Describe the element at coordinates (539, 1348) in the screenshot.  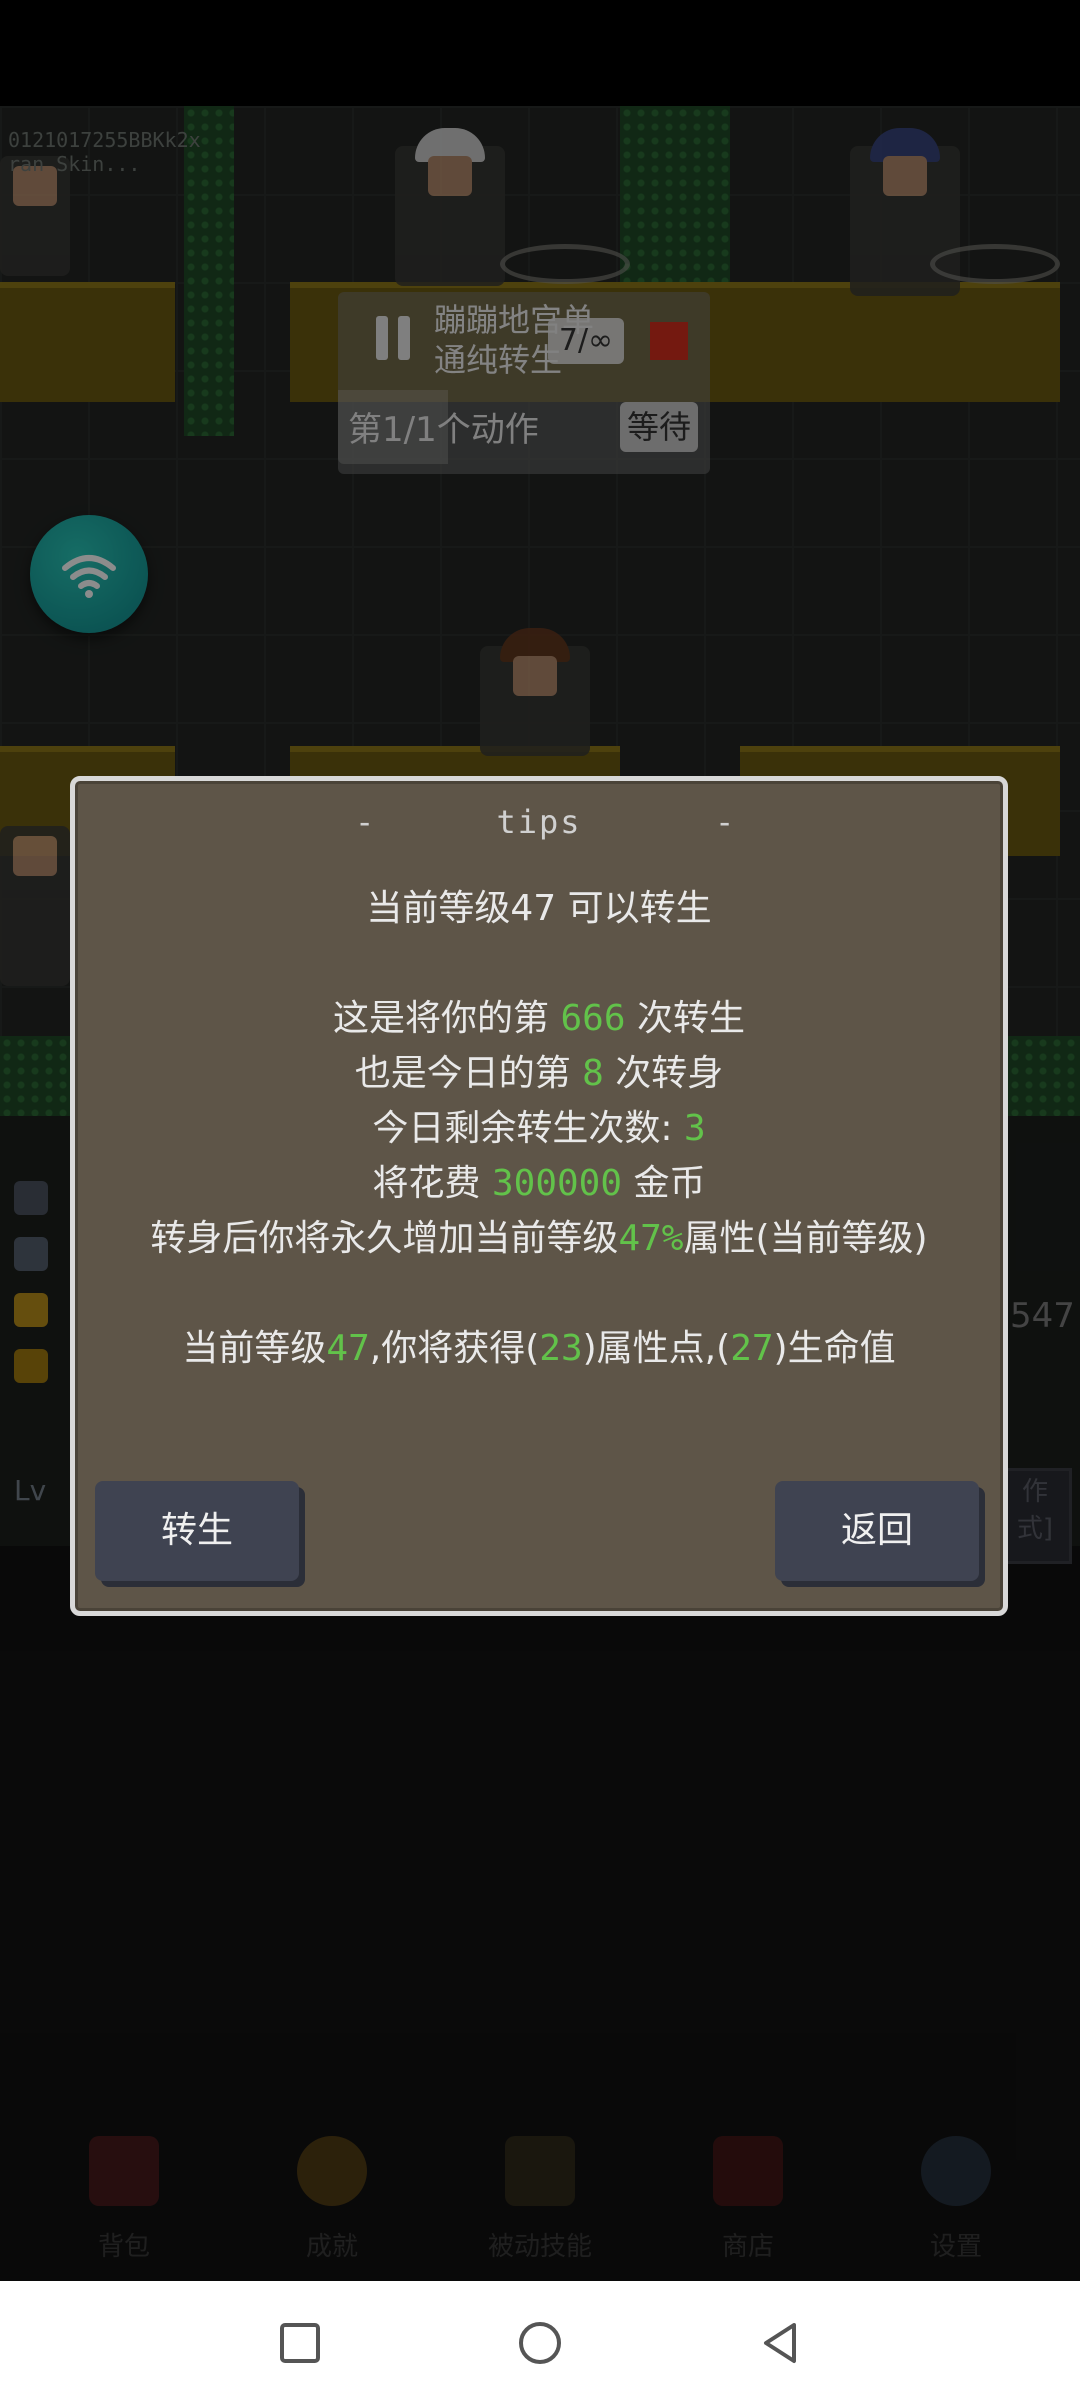
I see `reward-line: 当前等级47,你将获得(23)属性点,(27)生命值` at that location.